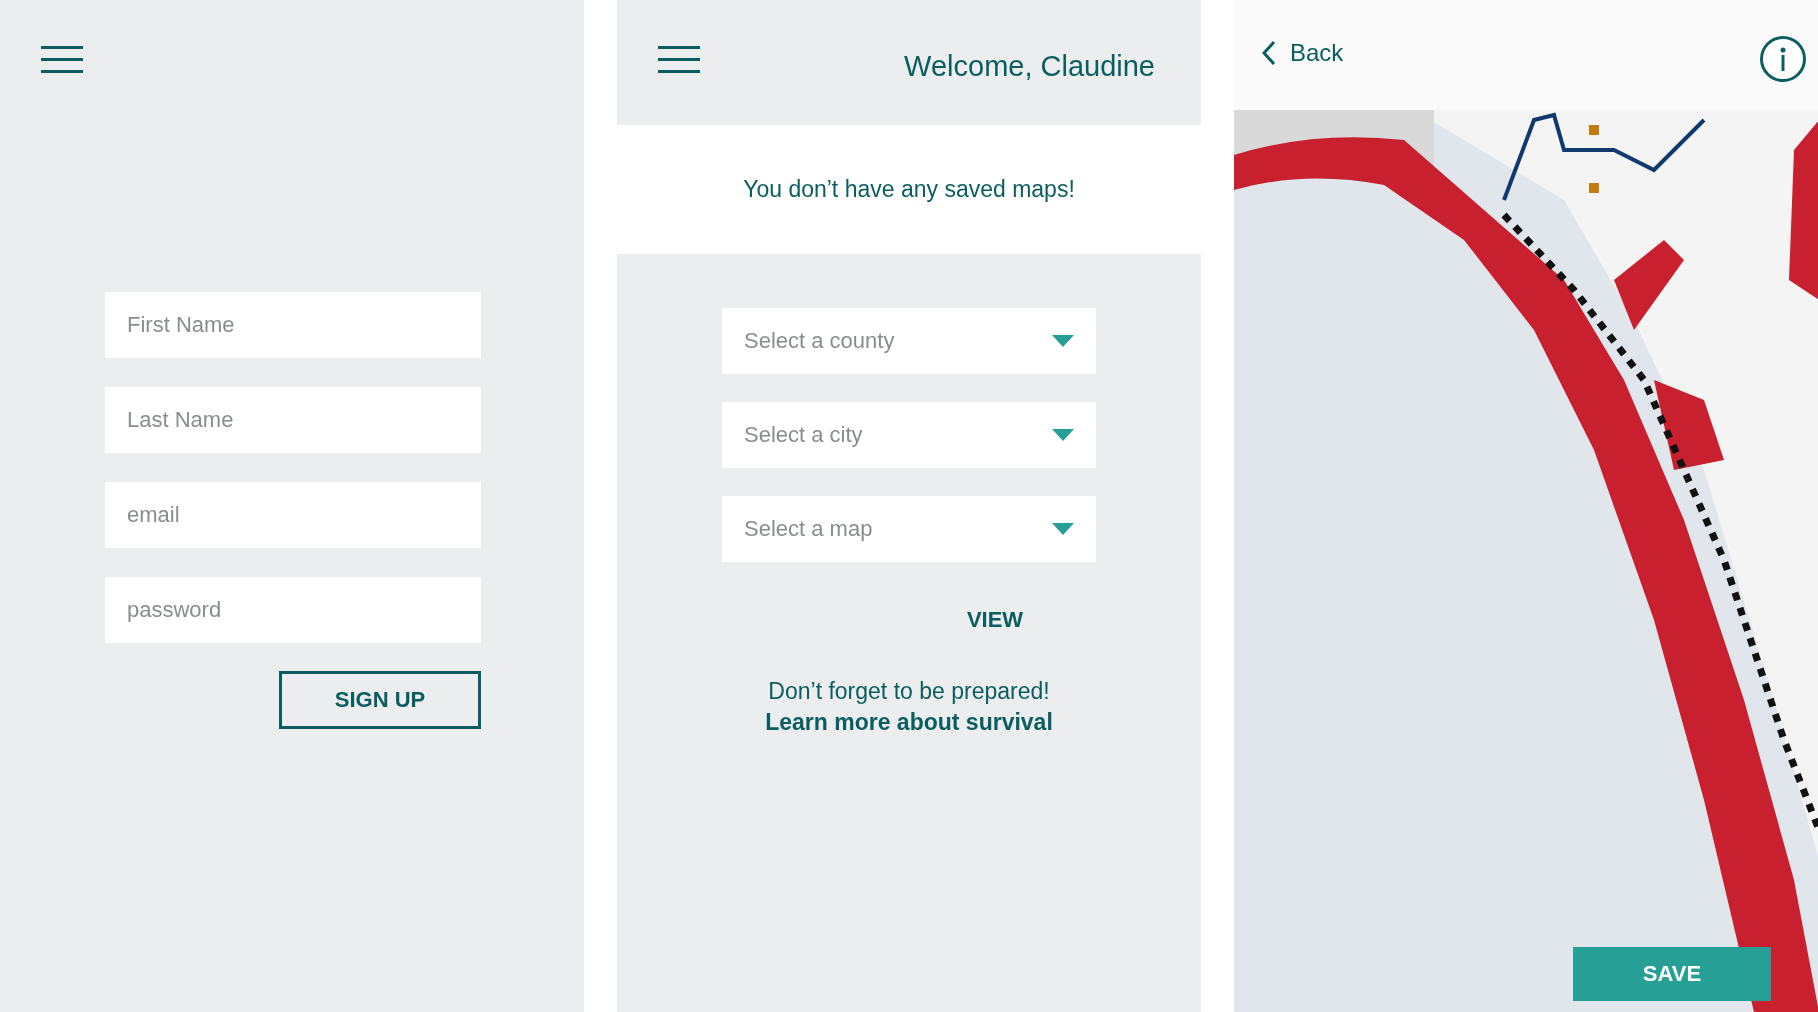 The height and width of the screenshot is (1012, 1818). Describe the element at coordinates (293, 515) in the screenshot. I see `text-field: email` at that location.